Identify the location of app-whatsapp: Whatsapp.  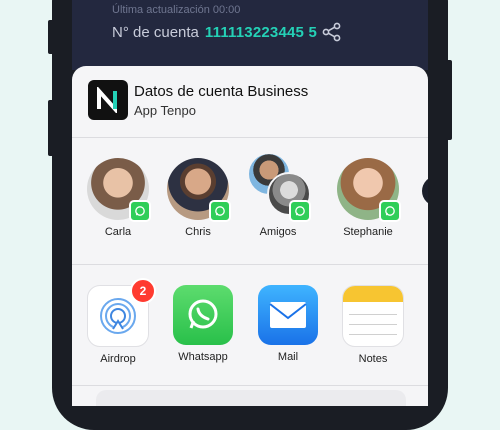
(203, 324).